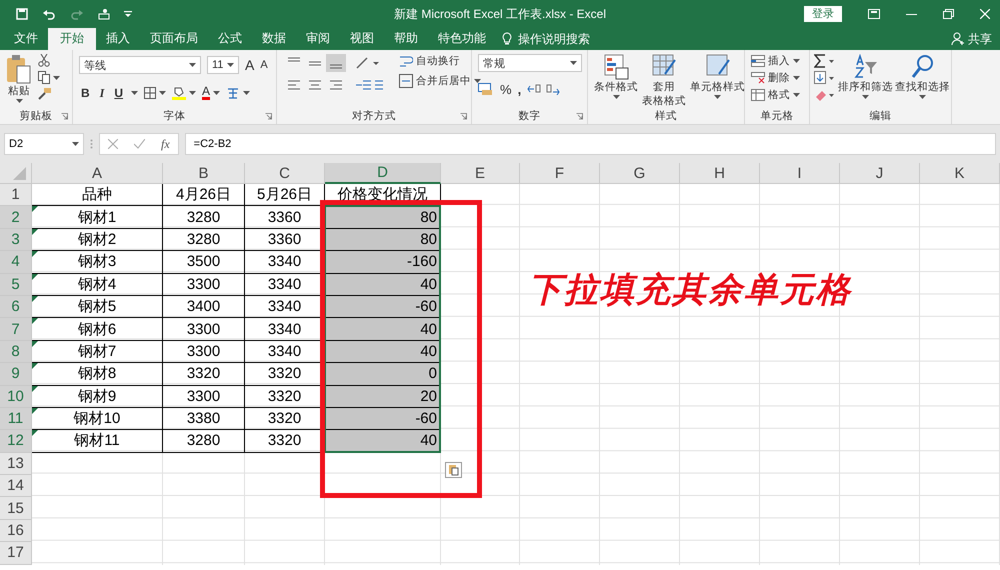 The height and width of the screenshot is (570, 1000). I want to click on comma-button: ,, so click(520, 89).